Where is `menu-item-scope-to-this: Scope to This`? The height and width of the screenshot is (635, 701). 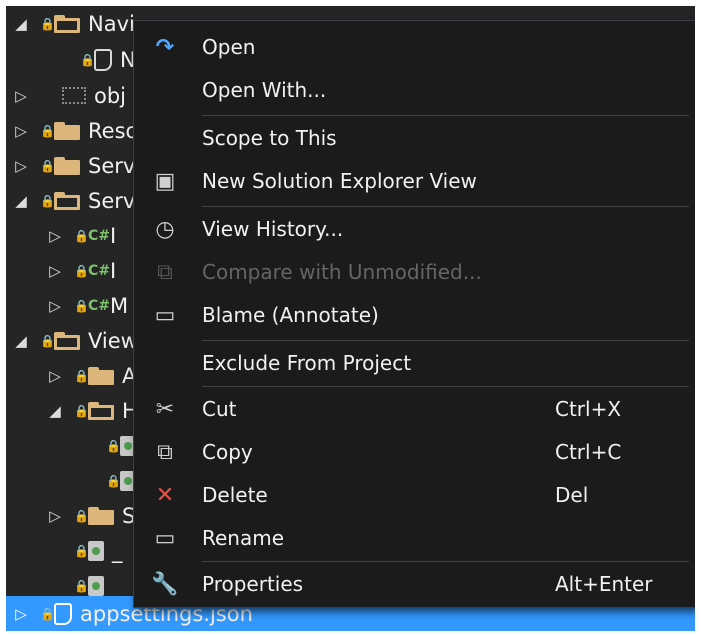
menu-item-scope-to-this: Scope to This is located at coordinates (414, 138).